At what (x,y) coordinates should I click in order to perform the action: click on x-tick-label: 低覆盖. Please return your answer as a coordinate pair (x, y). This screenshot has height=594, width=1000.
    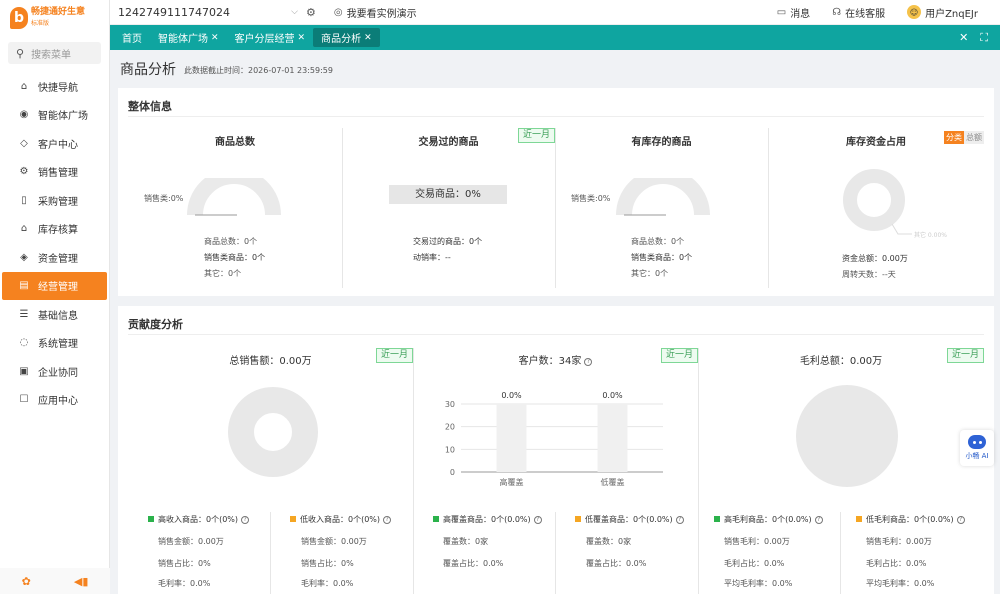
    Looking at the image, I should click on (613, 481).